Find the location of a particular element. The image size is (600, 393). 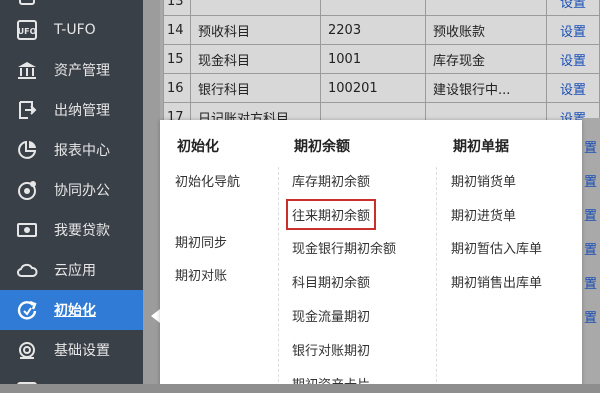

menu-item-receivable-opening: 往来期初余额 is located at coordinates (331, 214).